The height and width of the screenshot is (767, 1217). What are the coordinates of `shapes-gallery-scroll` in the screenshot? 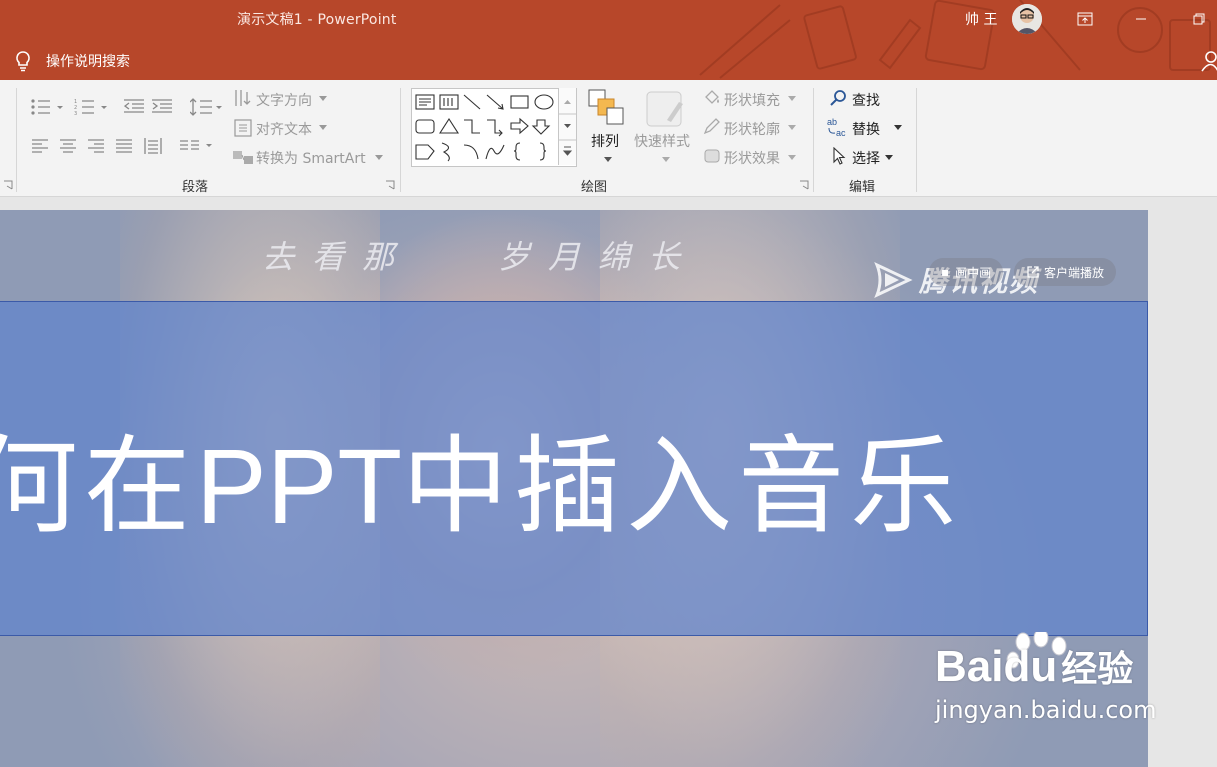 It's located at (567, 126).